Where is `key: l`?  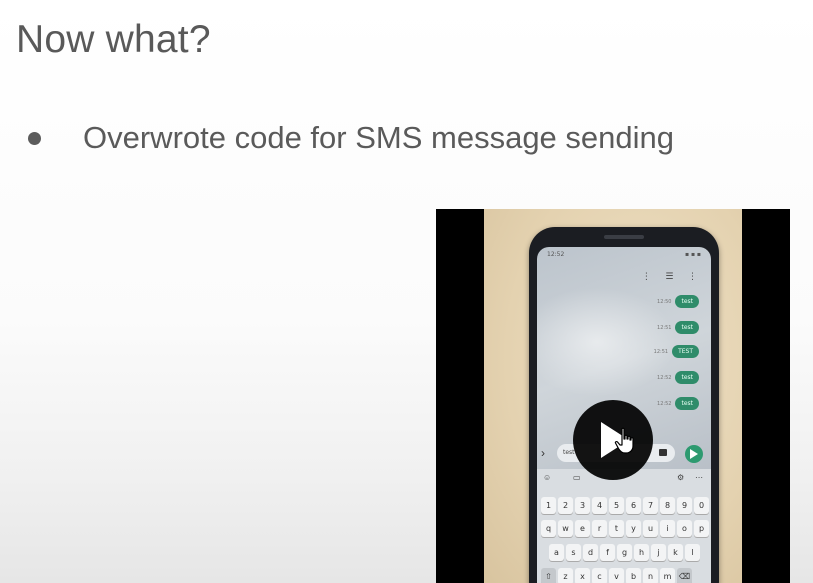 key: l is located at coordinates (692, 552).